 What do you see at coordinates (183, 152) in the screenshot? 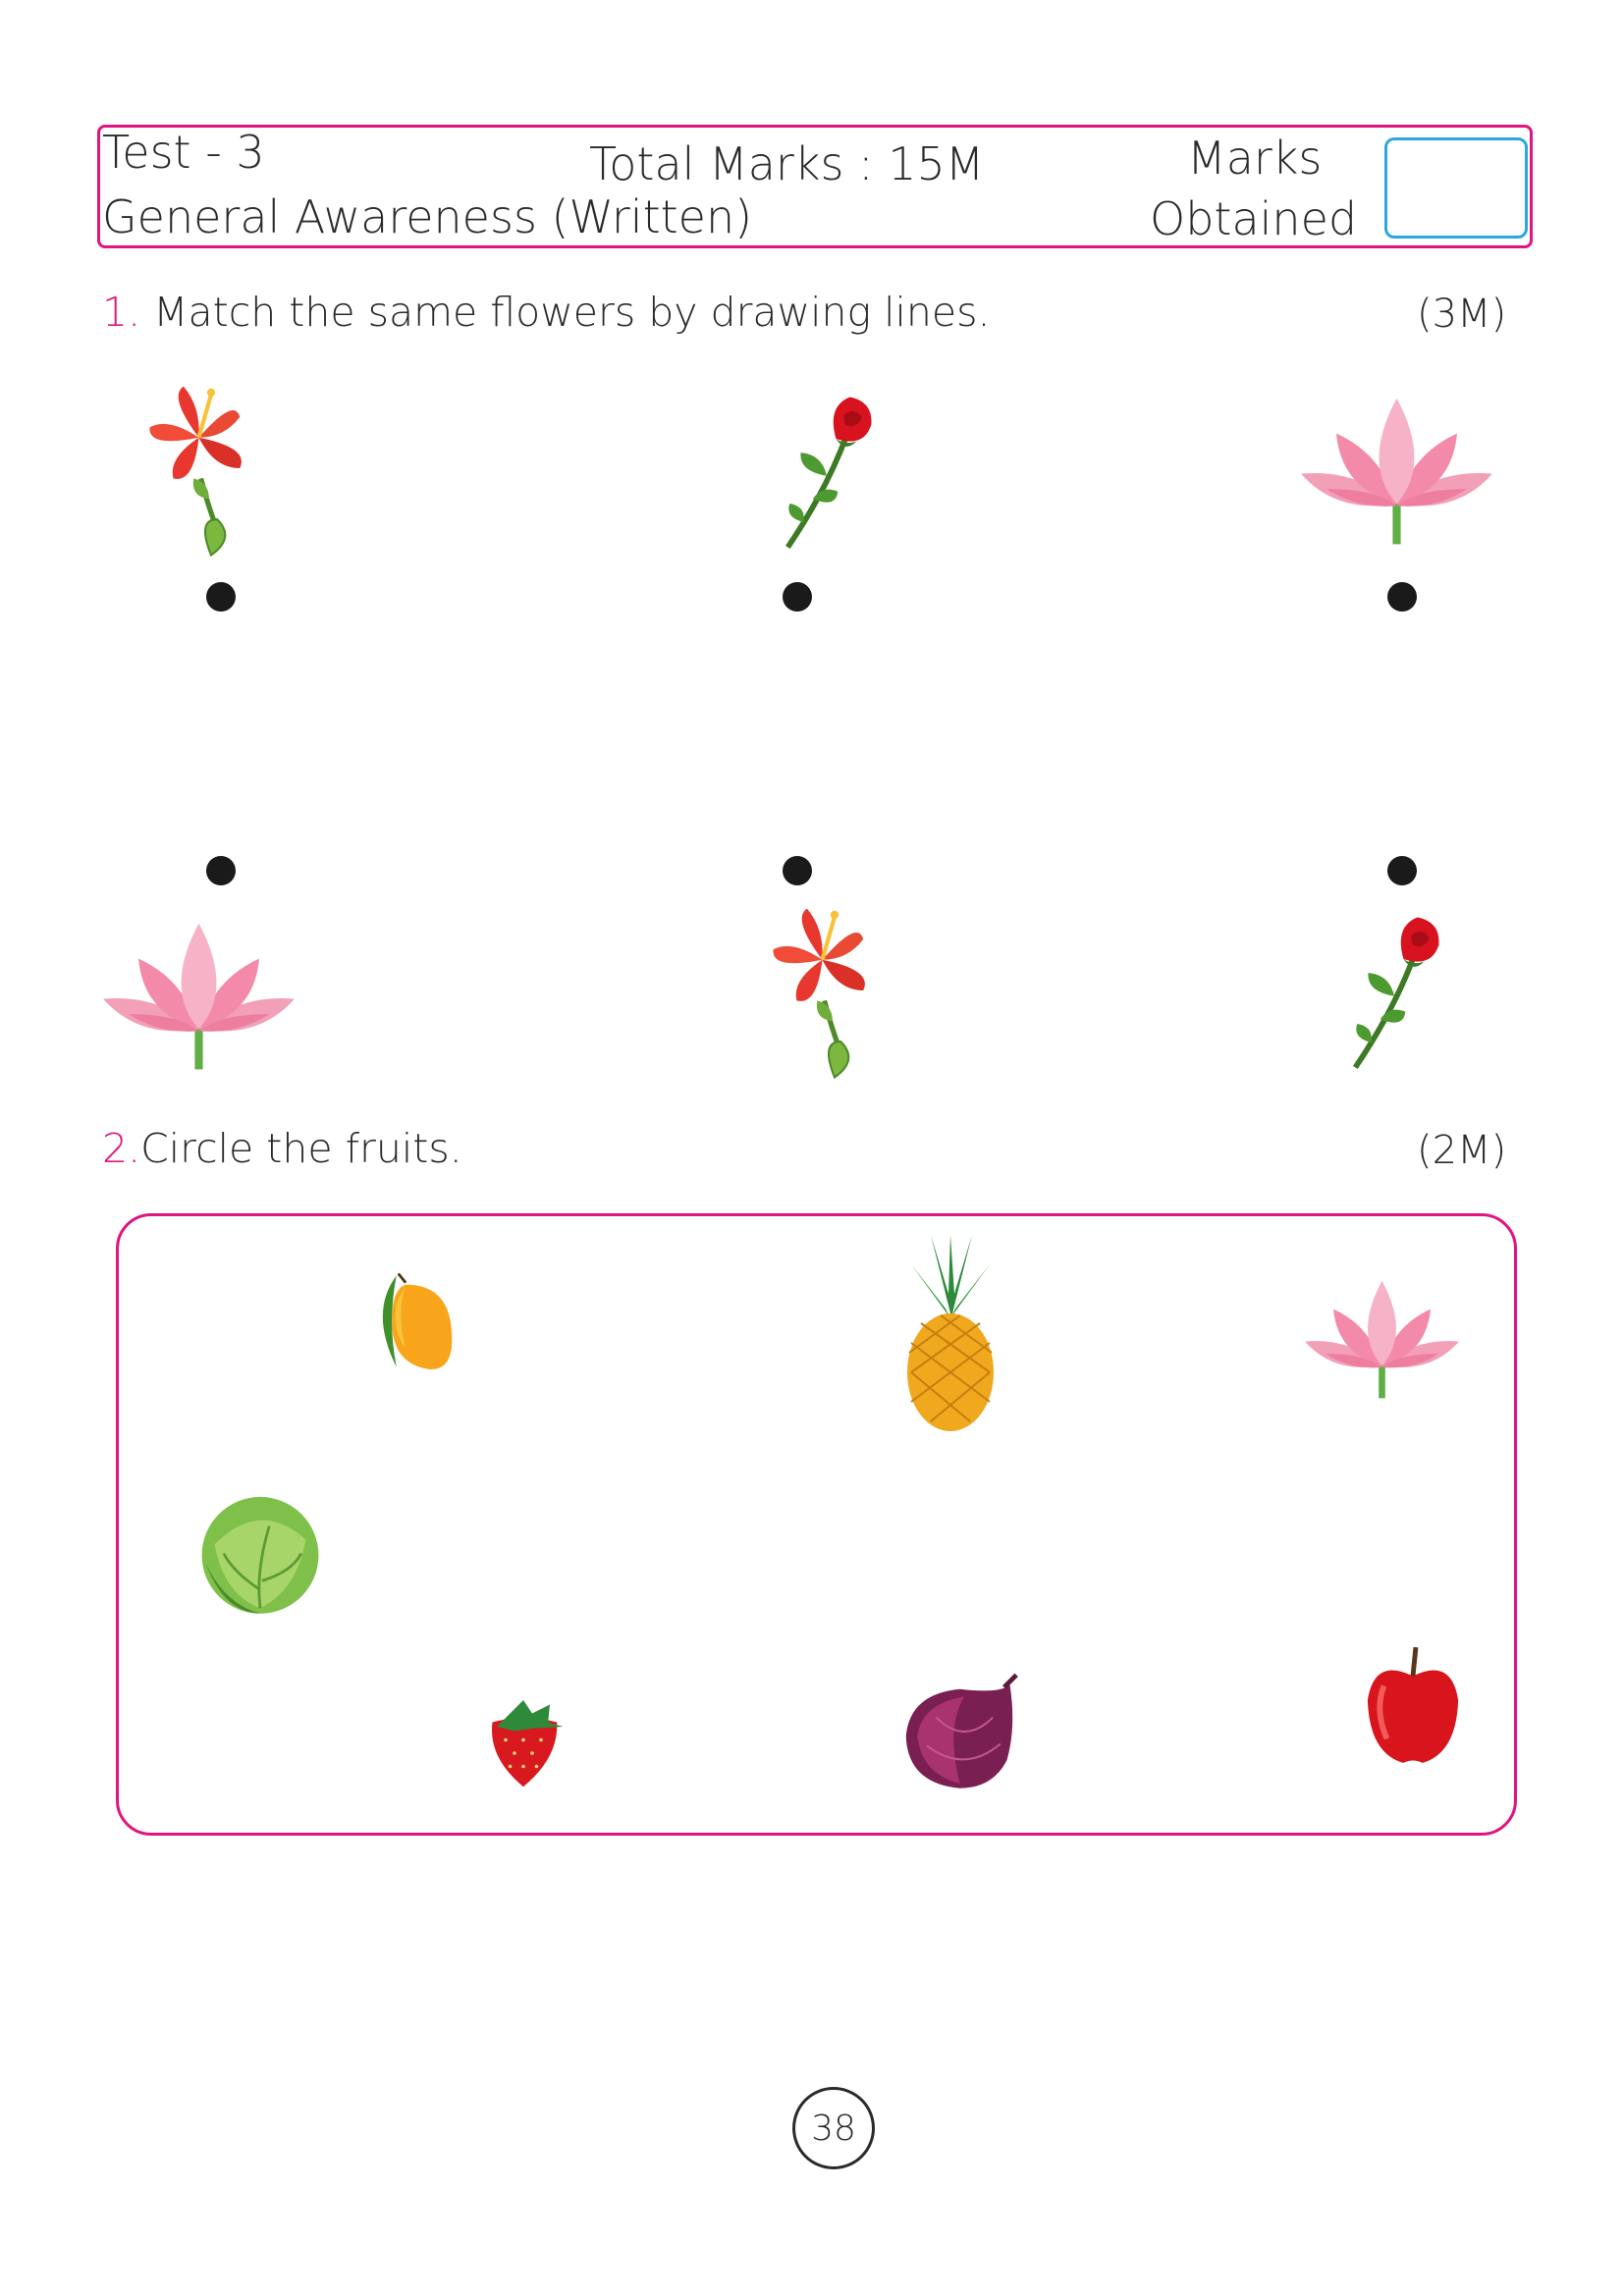
I see `test-label: Test - 3` at bounding box center [183, 152].